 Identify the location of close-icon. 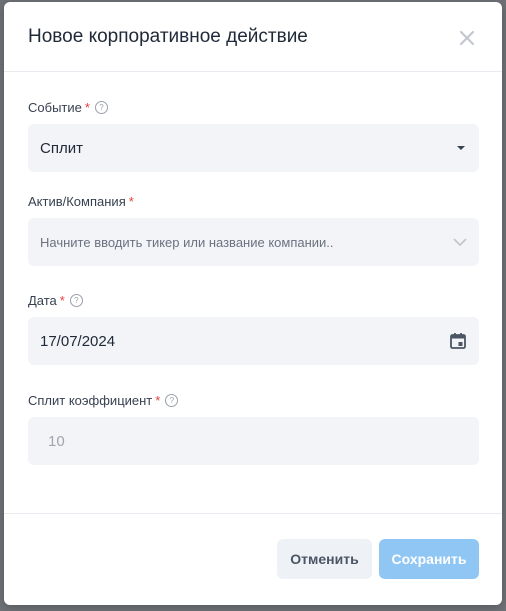
(467, 38).